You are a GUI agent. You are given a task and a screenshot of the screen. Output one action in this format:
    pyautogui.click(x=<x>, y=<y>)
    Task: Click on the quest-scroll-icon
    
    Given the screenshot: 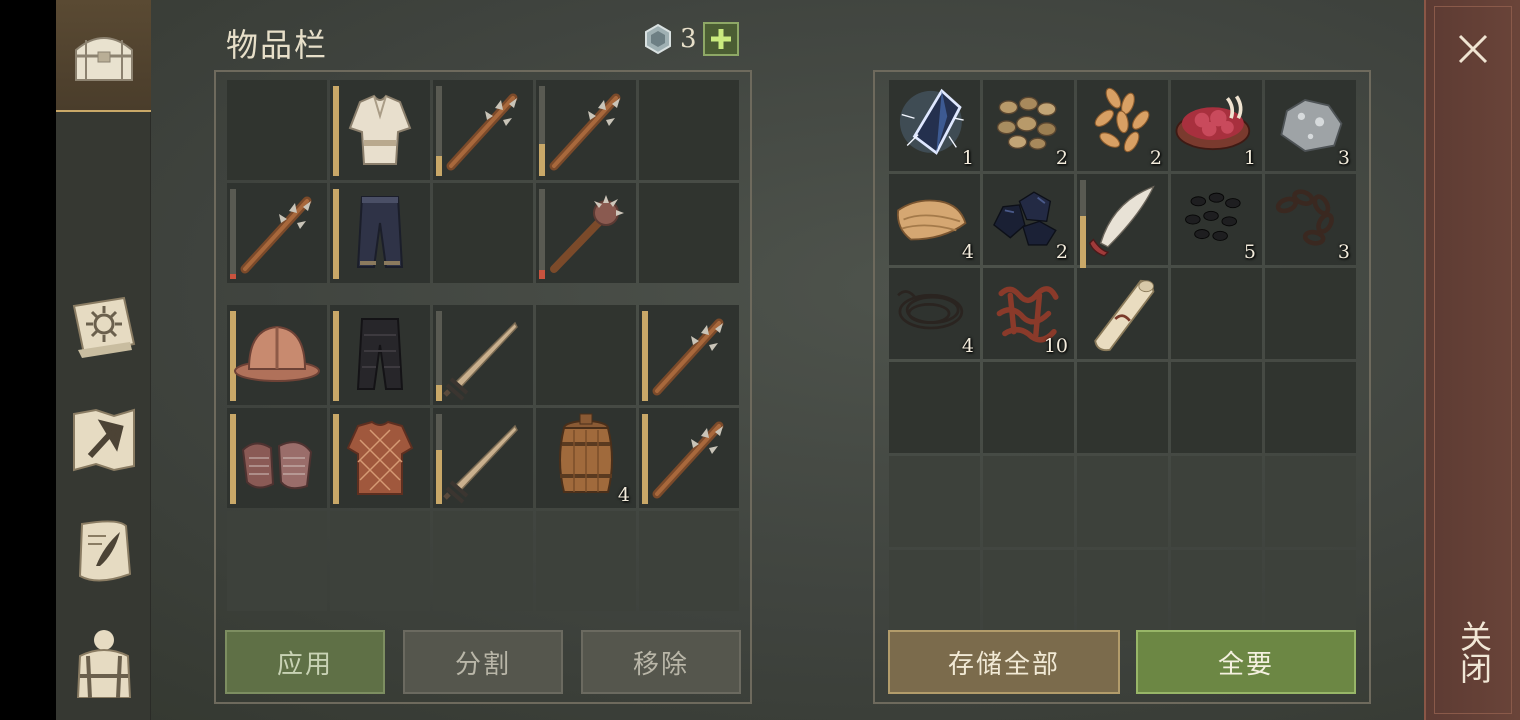 What is the action you would take?
    pyautogui.click(x=104, y=552)
    